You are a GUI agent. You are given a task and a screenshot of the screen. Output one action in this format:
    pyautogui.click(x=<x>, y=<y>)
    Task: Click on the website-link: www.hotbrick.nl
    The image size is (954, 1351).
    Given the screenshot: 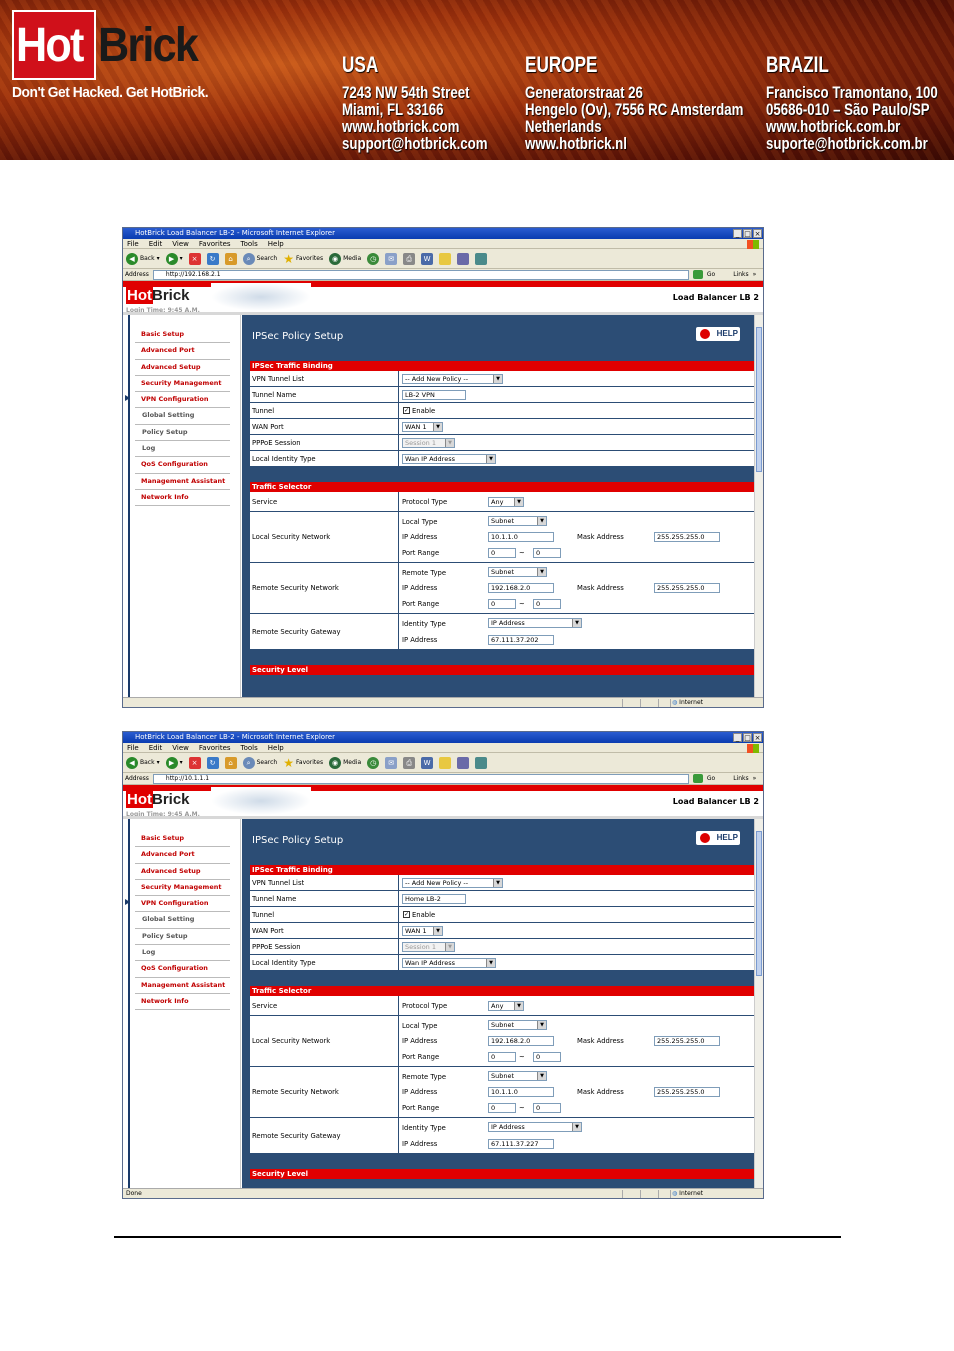 What is the action you would take?
    pyautogui.click(x=634, y=143)
    